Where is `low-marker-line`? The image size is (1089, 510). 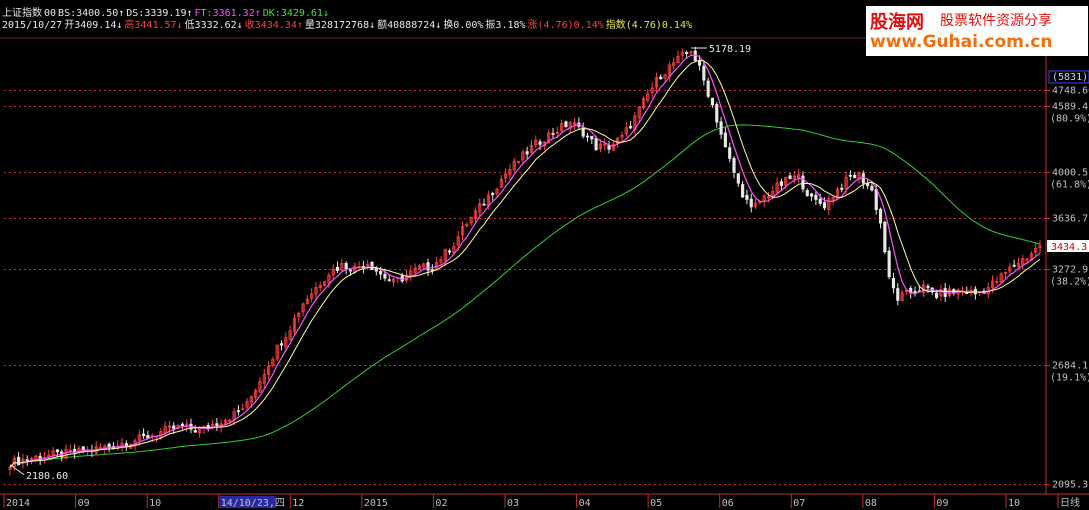 low-marker-line is located at coordinates (17, 470).